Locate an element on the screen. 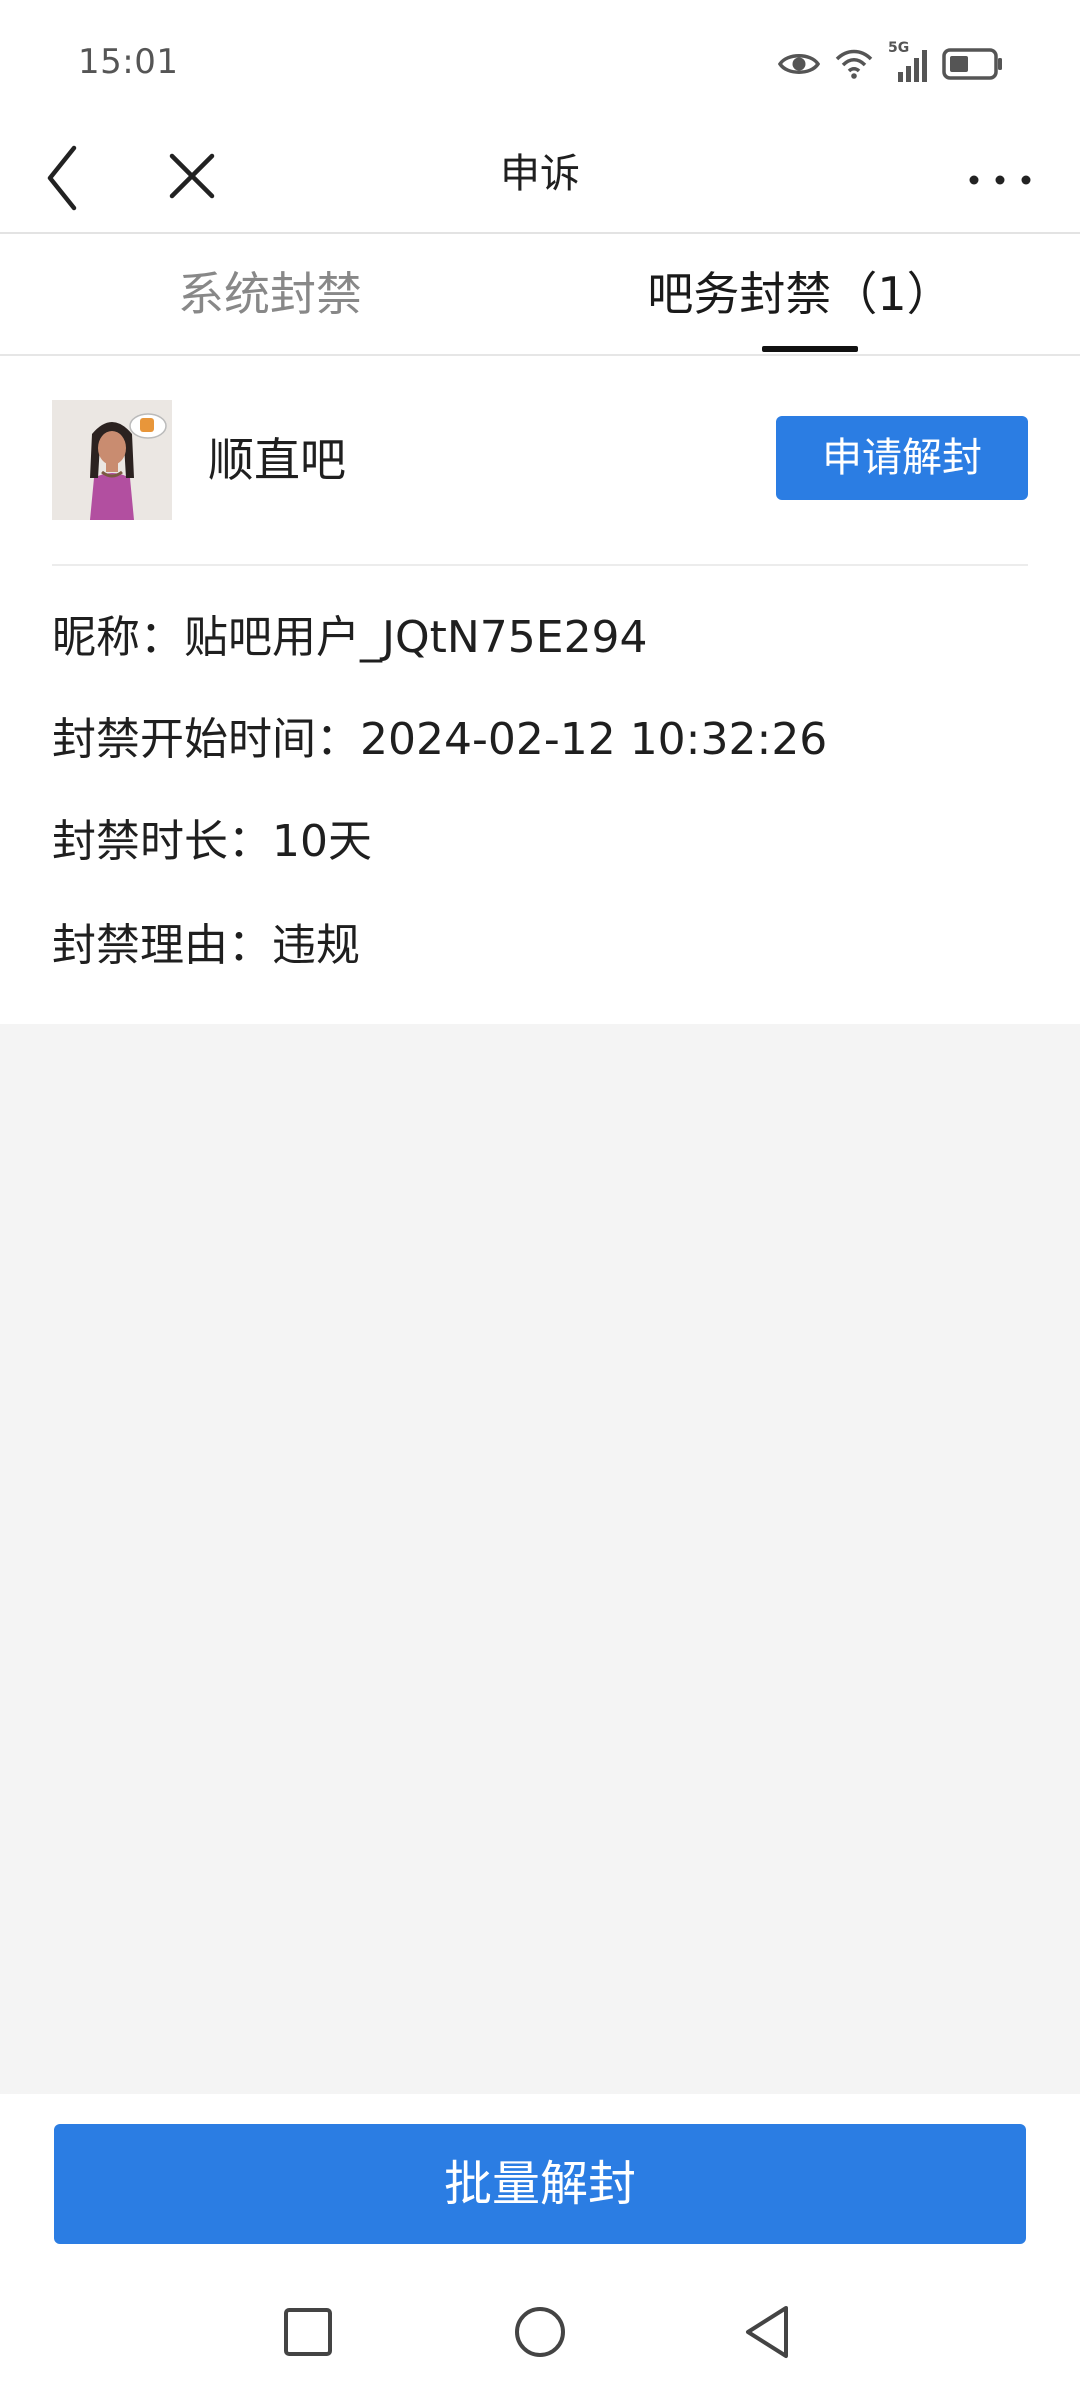  batch-unban-button: 批量解封 is located at coordinates (540, 2184).